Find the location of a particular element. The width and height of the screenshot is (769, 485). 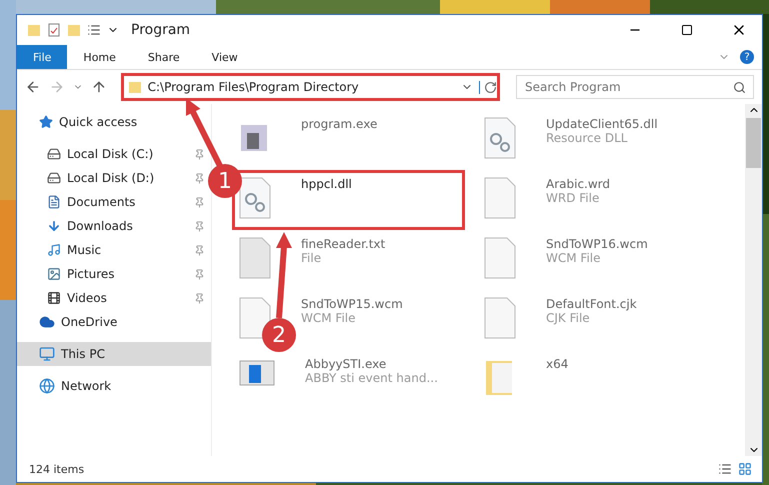

cloud-icon is located at coordinates (47, 322).